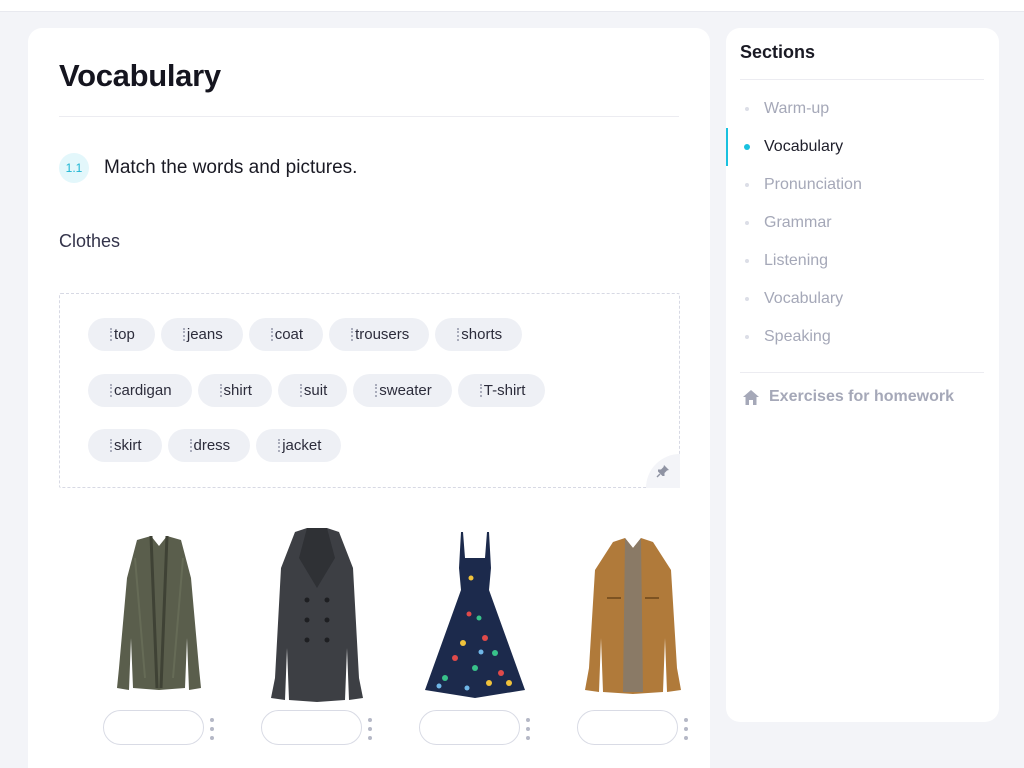 The height and width of the screenshot is (768, 1024). I want to click on homework-label: Exercises for homework, so click(861, 396).